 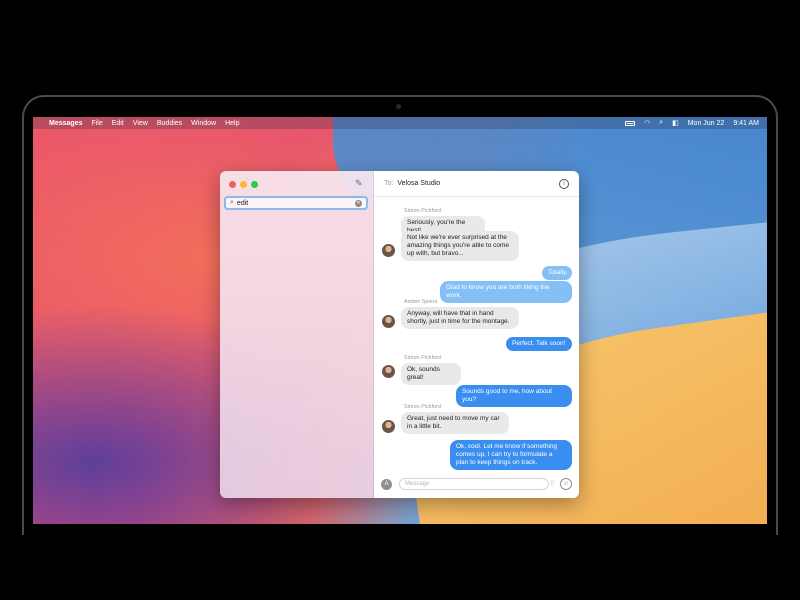 What do you see at coordinates (706, 123) in the screenshot?
I see `menu-date: Mon Jun 22` at bounding box center [706, 123].